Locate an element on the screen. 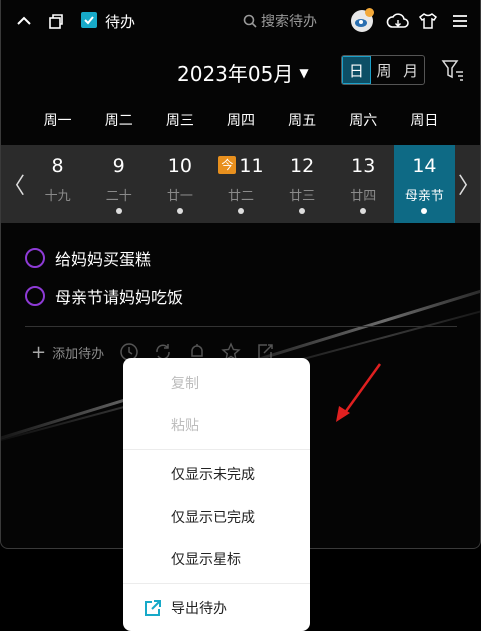 This screenshot has height=631, width=481. todo-check-icon is located at coordinates (89, 20).